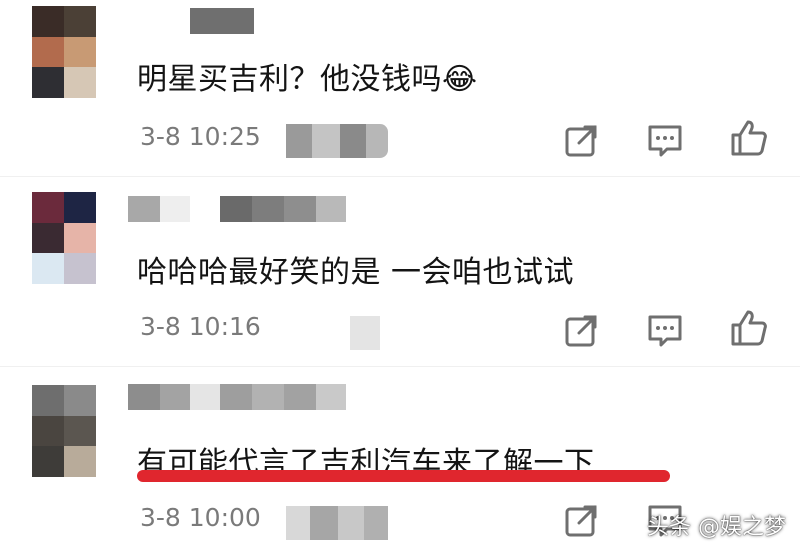  I want to click on comment-text: 明星买吉利？他没钱吗😂, so click(307, 79).